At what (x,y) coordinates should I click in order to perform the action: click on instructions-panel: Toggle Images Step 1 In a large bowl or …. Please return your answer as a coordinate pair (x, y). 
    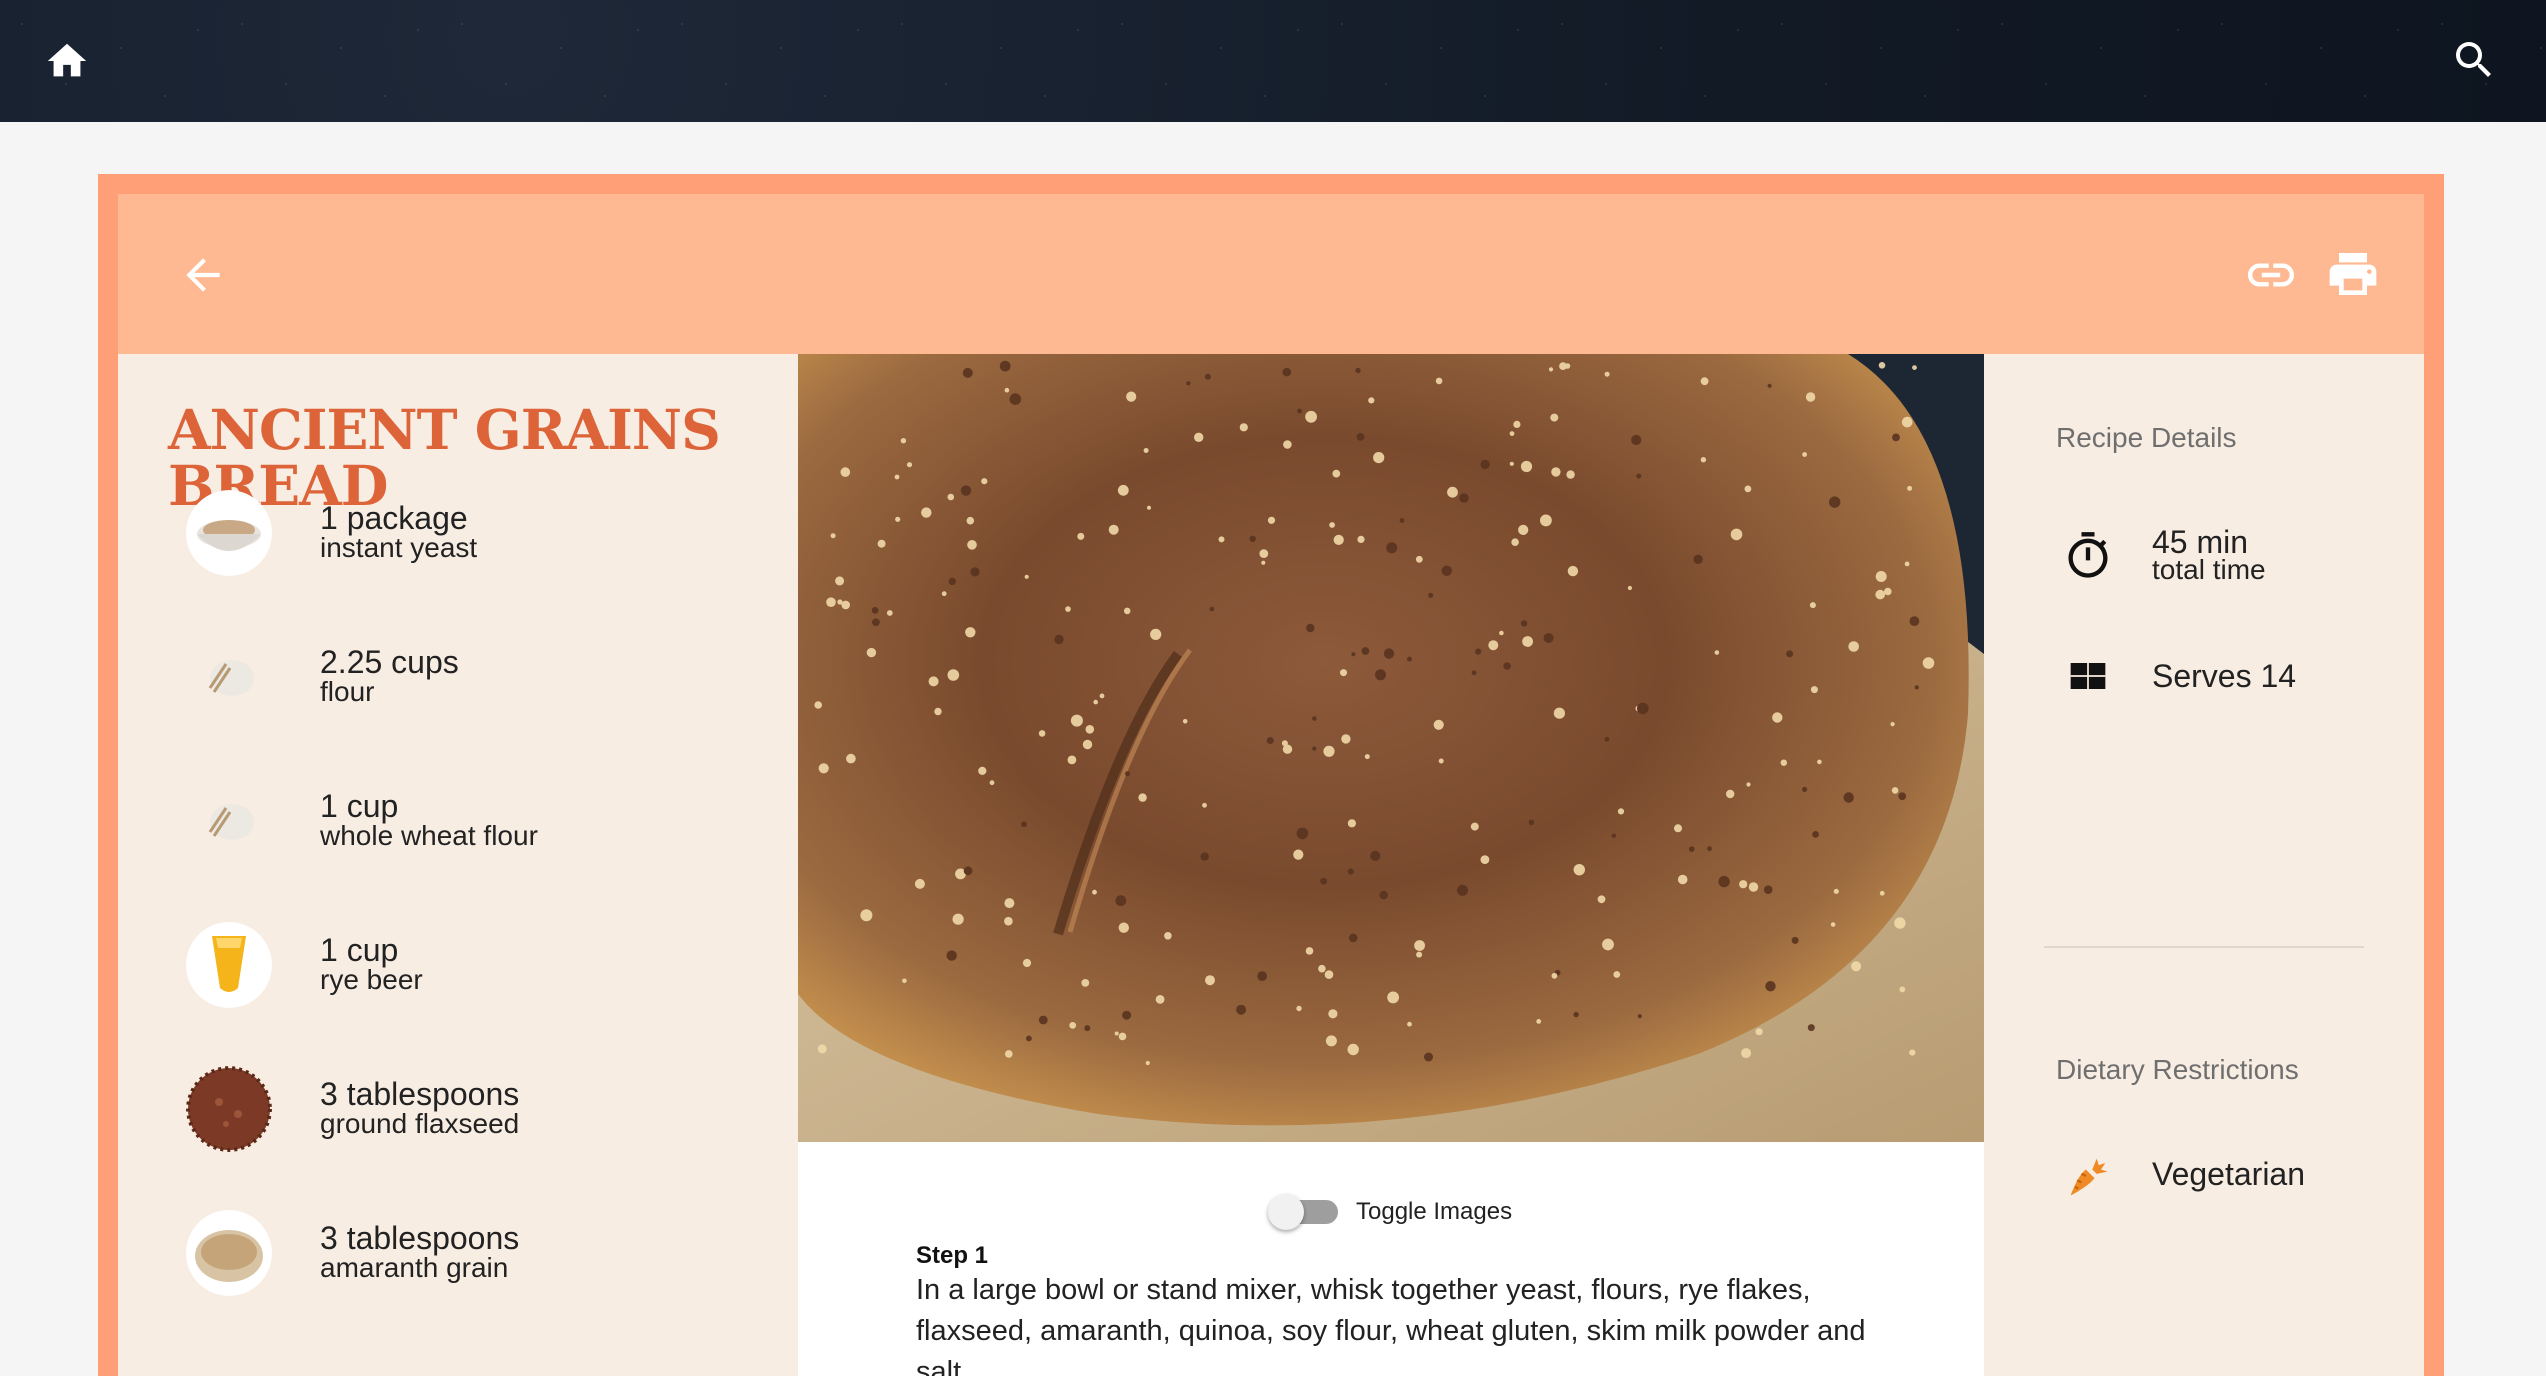
    Looking at the image, I should click on (1391, 1259).